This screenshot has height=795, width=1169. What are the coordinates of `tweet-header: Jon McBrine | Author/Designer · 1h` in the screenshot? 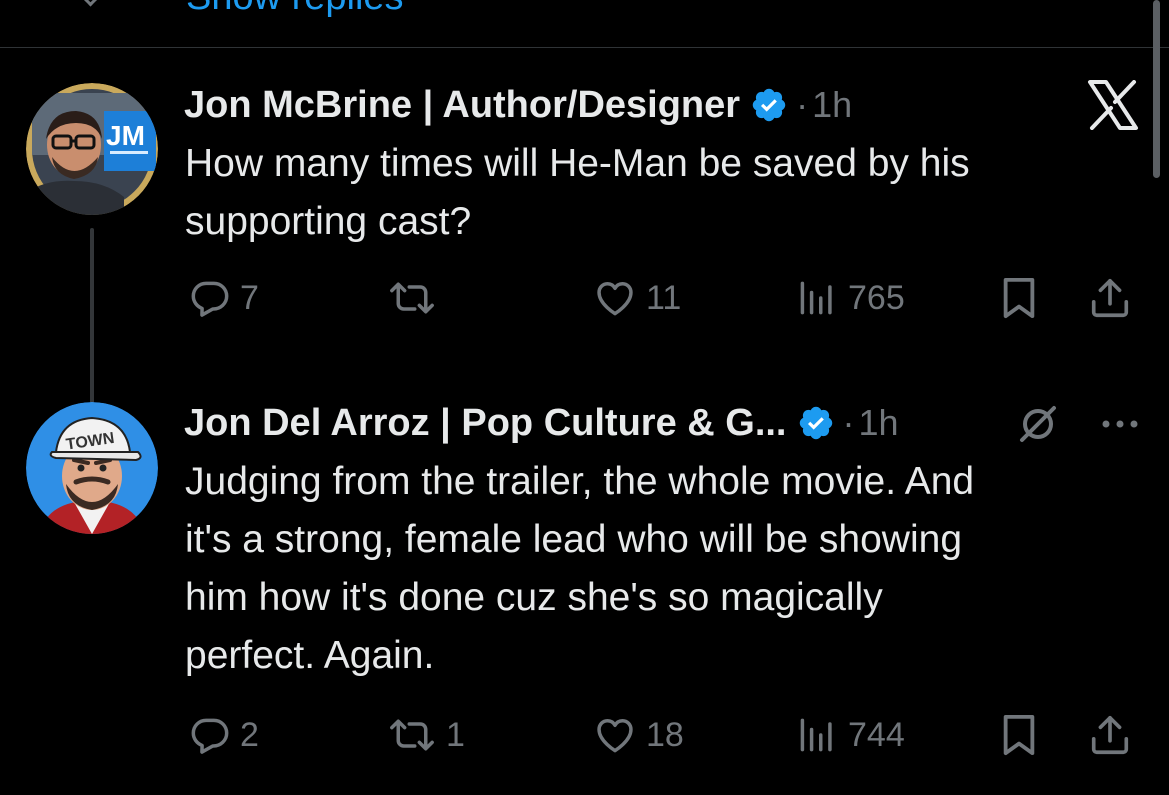 It's located at (518, 105).